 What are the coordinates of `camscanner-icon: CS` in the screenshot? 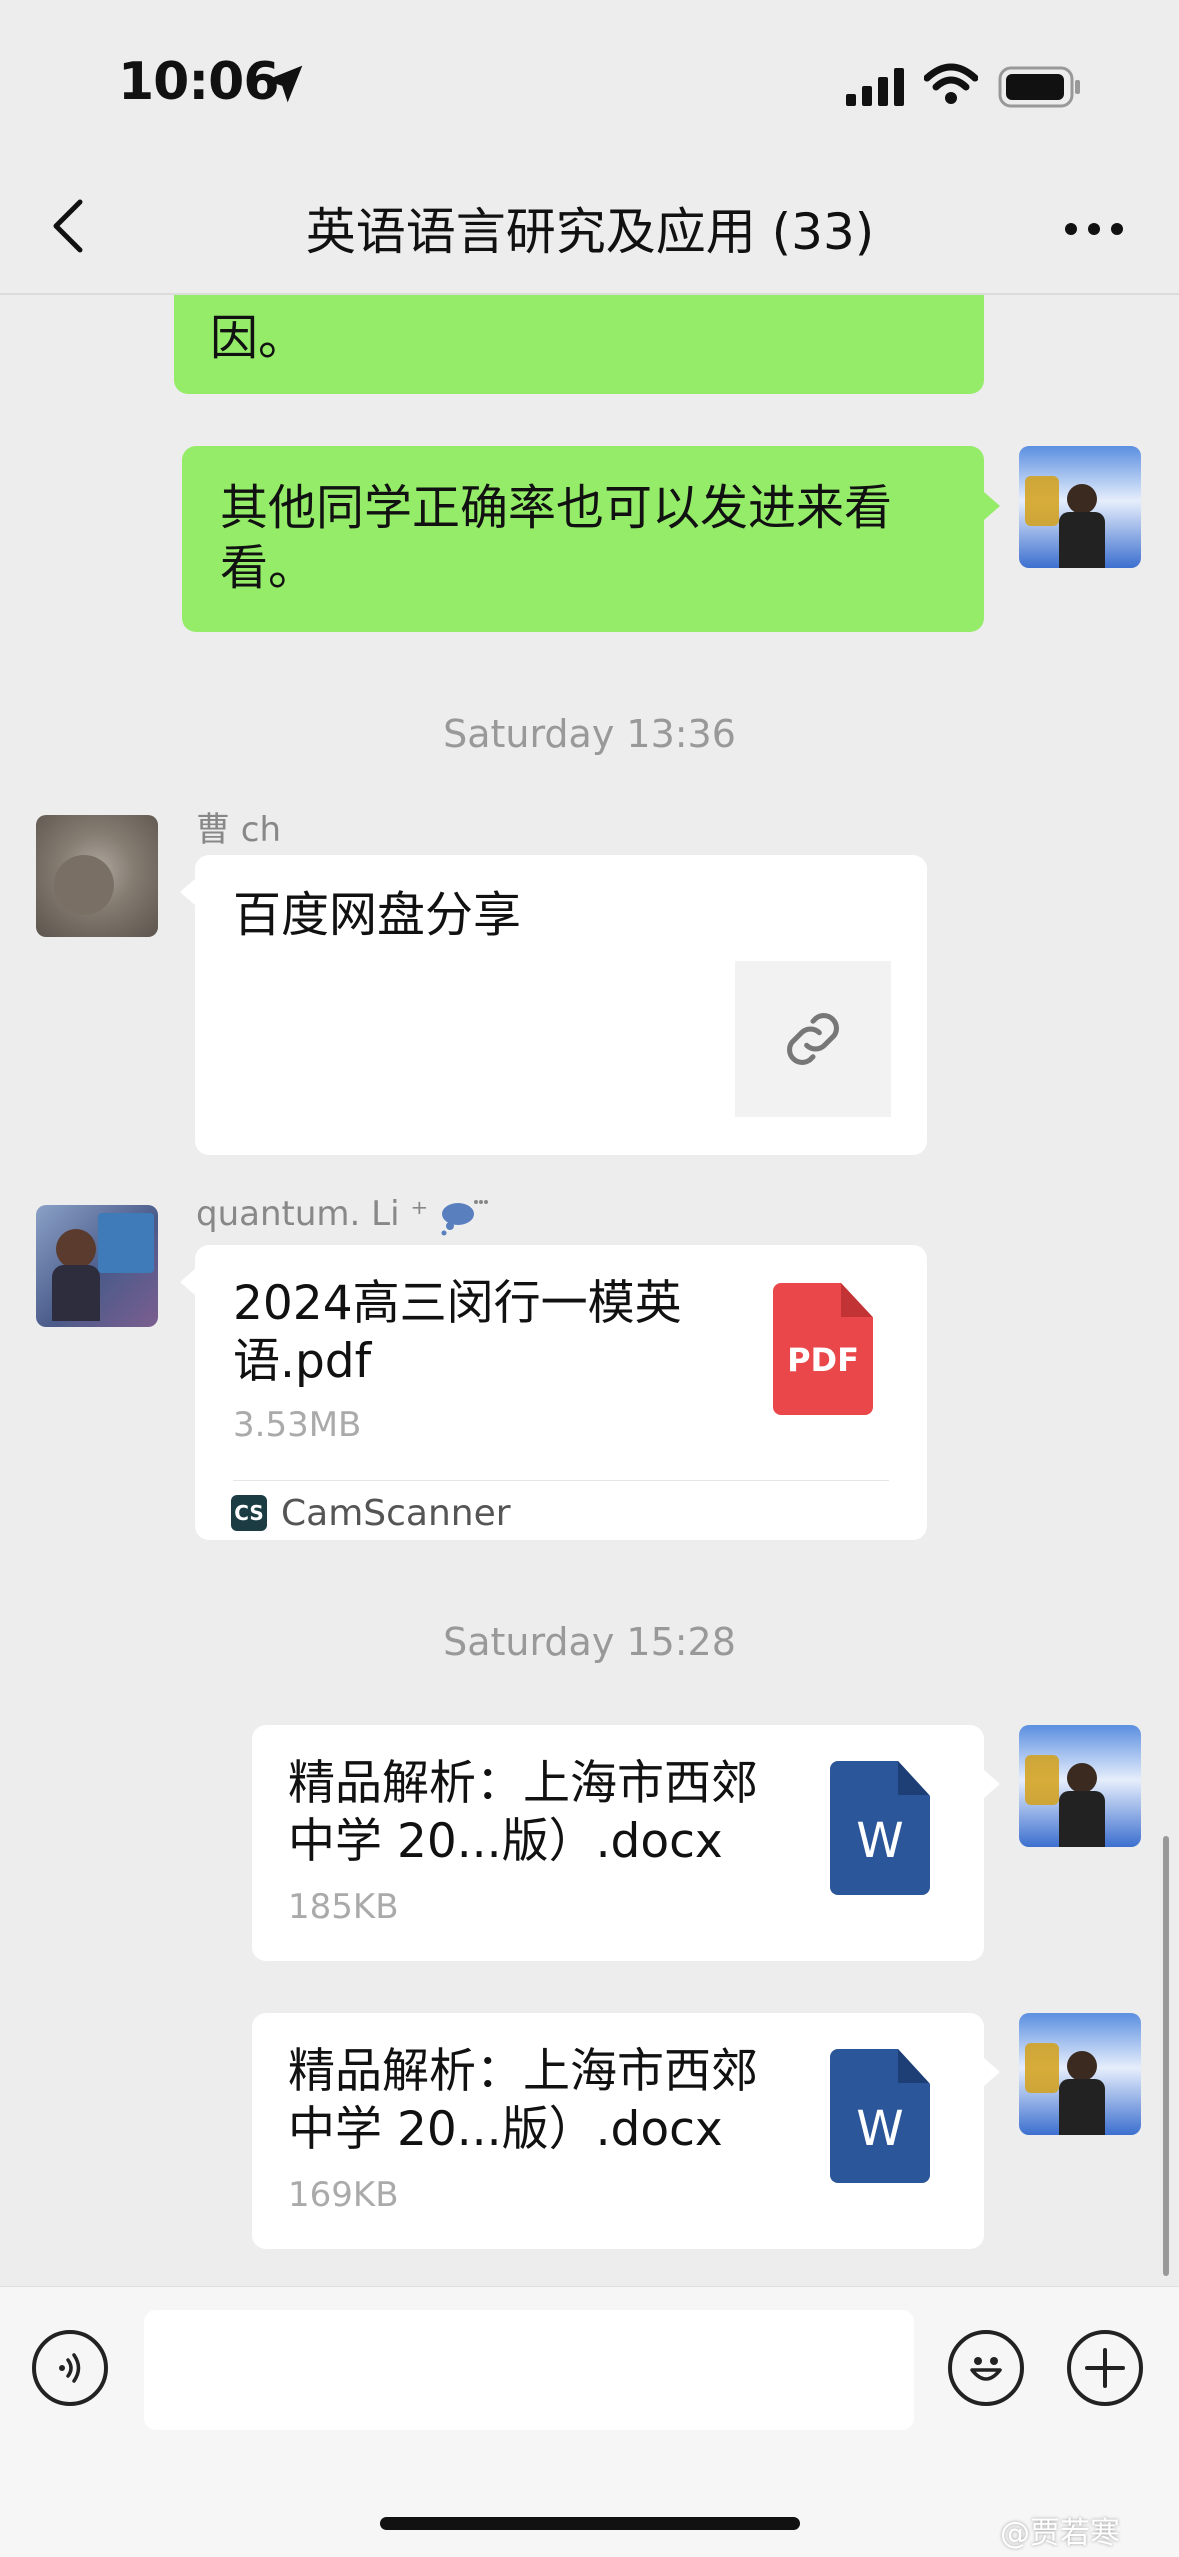 It's located at (249, 1513).